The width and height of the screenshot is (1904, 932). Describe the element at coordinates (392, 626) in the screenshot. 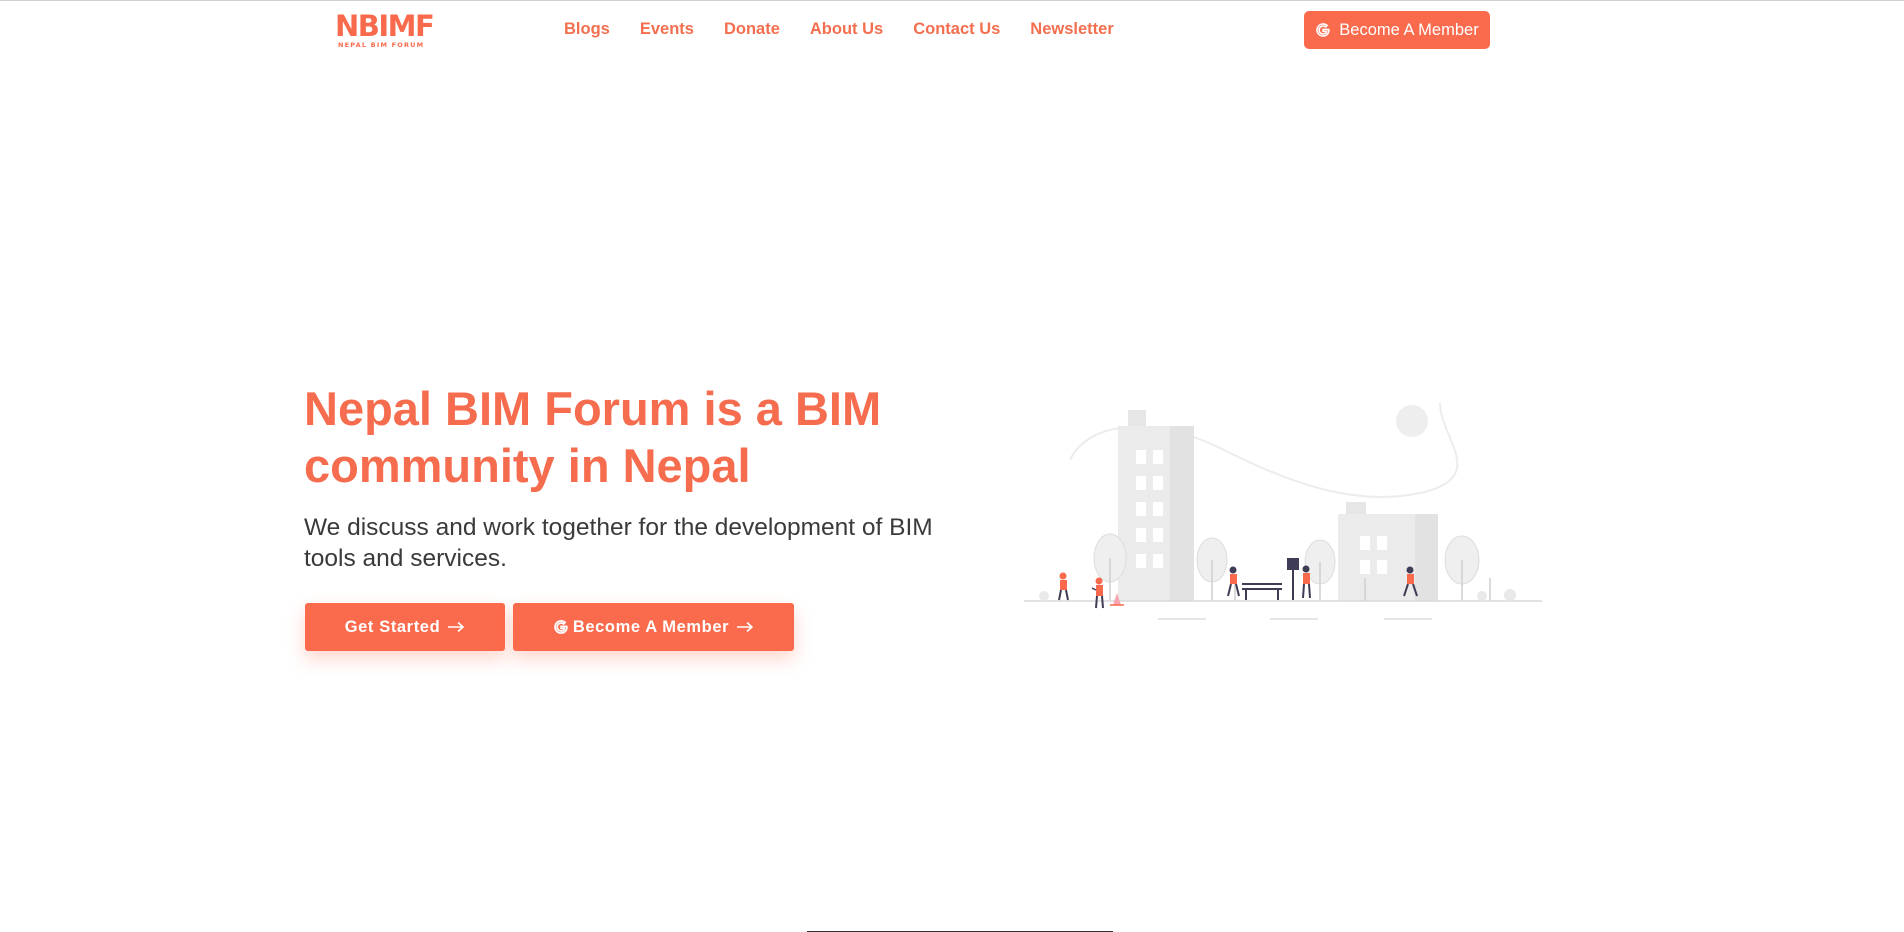

I see `get-started-label: Get Started` at that location.